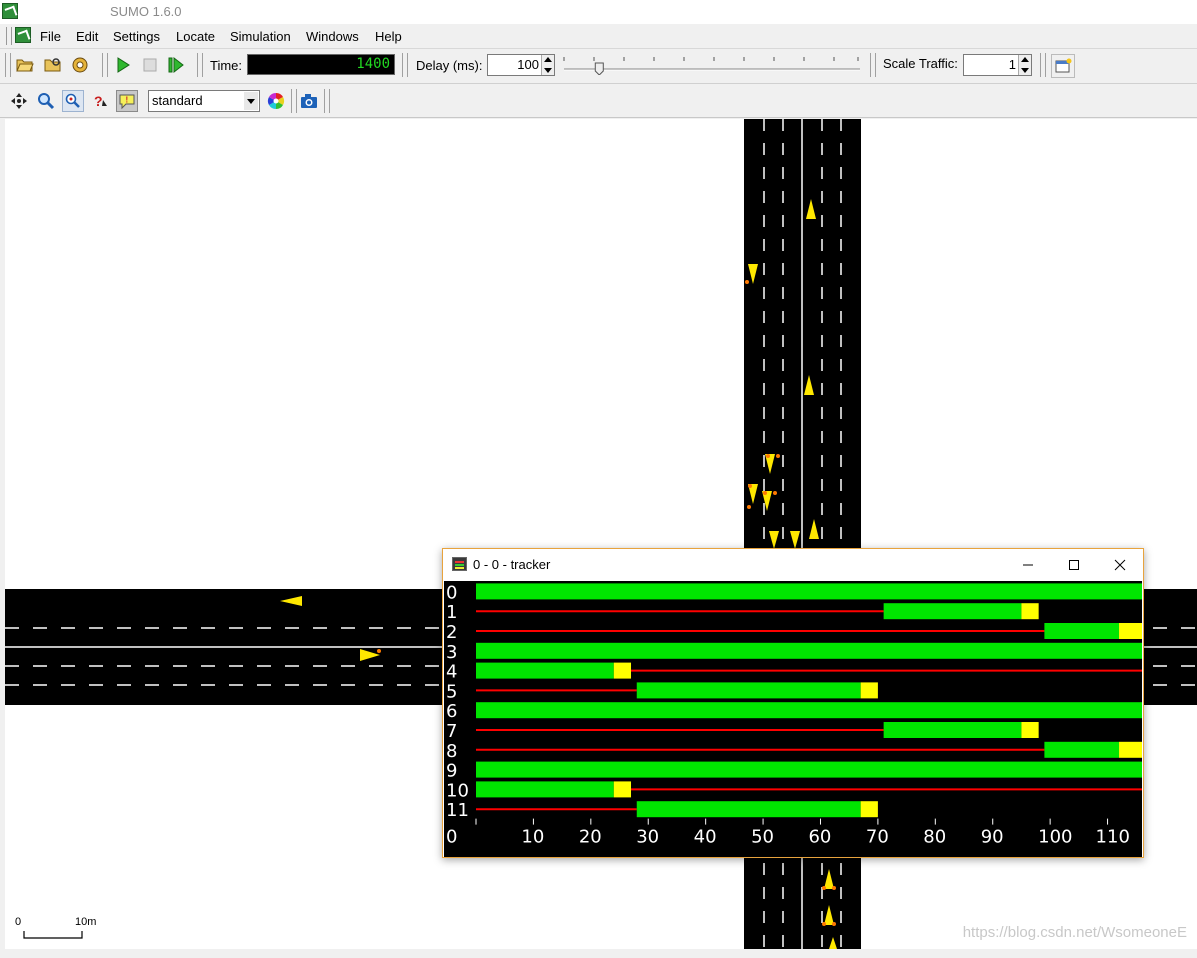  I want to click on locate-object-icon, so click(73, 101).